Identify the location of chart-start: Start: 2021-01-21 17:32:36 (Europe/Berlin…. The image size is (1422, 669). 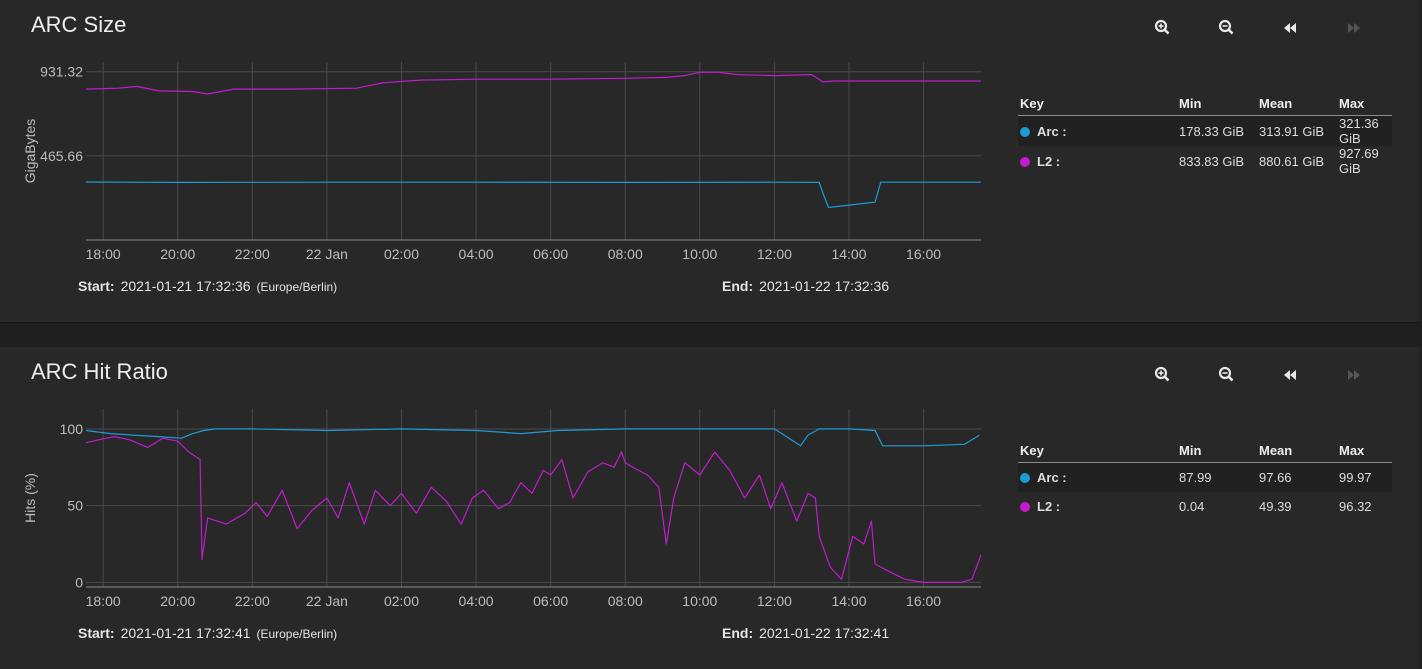
(207, 286).